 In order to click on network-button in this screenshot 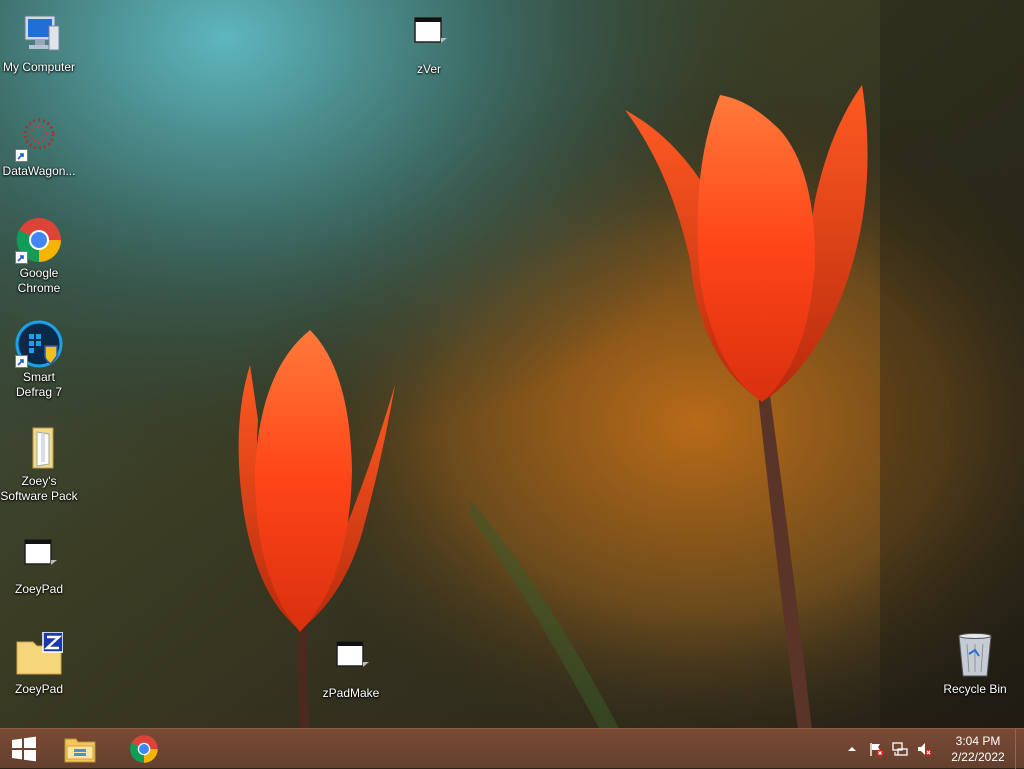, I will do `click(900, 749)`.